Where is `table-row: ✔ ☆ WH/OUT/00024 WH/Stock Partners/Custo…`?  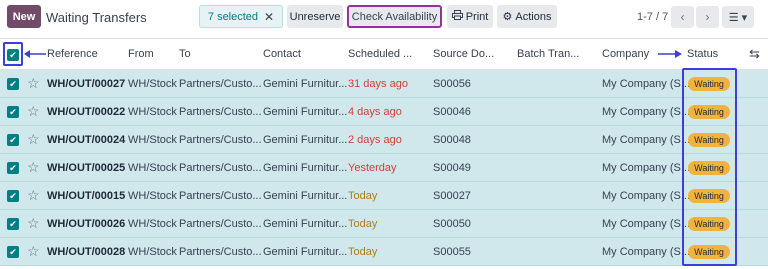 table-row: ✔ ☆ WH/OUT/00024 WH/Stock Partners/Custo… is located at coordinates (384, 140).